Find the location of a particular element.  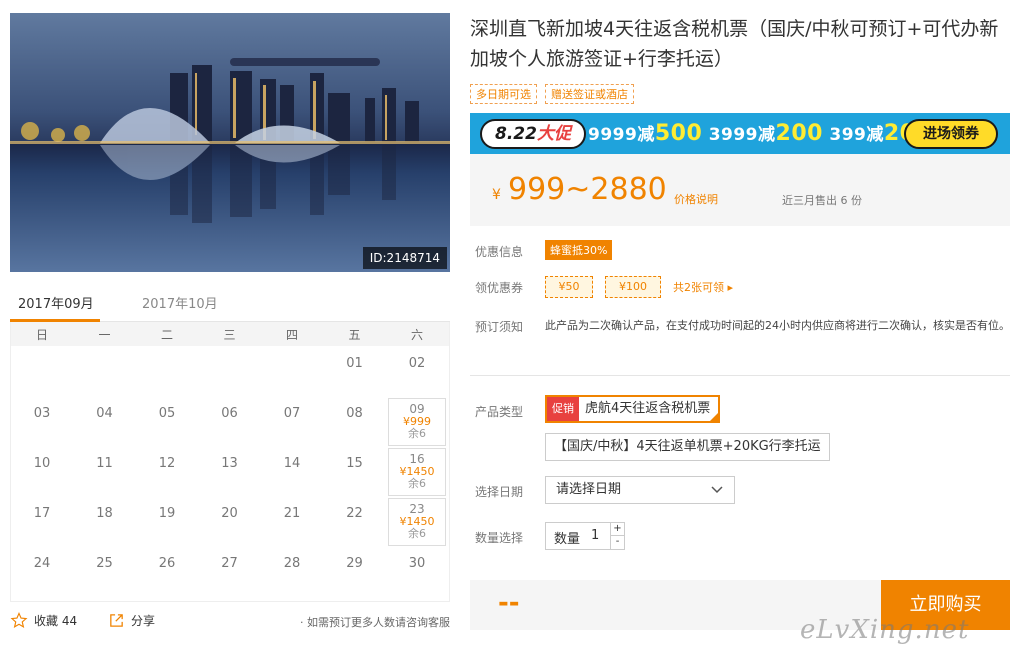

total-price: -- is located at coordinates (509, 603).